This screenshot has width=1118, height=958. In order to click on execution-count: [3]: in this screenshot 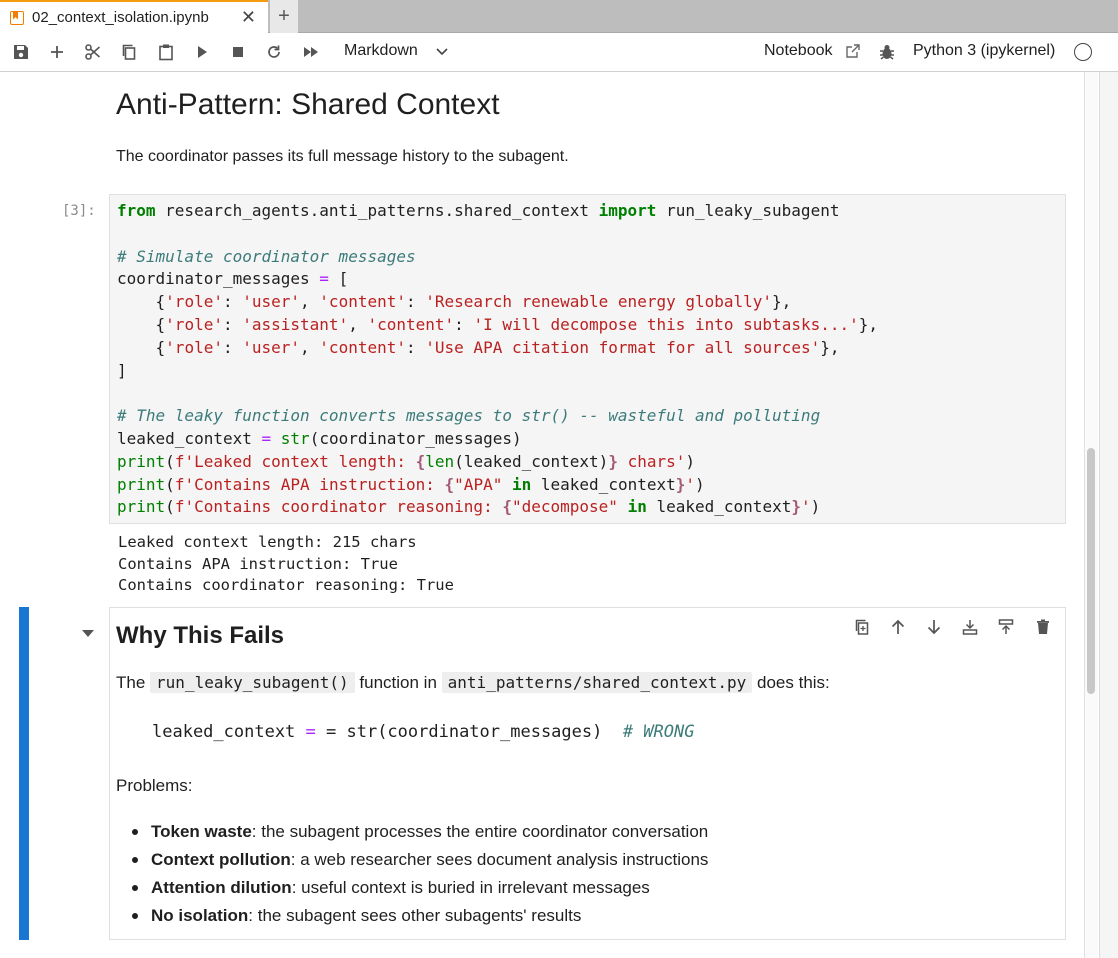, I will do `click(79, 211)`.